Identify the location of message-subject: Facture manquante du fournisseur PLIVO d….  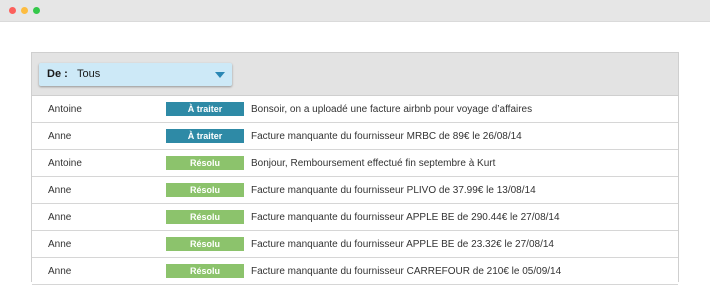
(393, 190).